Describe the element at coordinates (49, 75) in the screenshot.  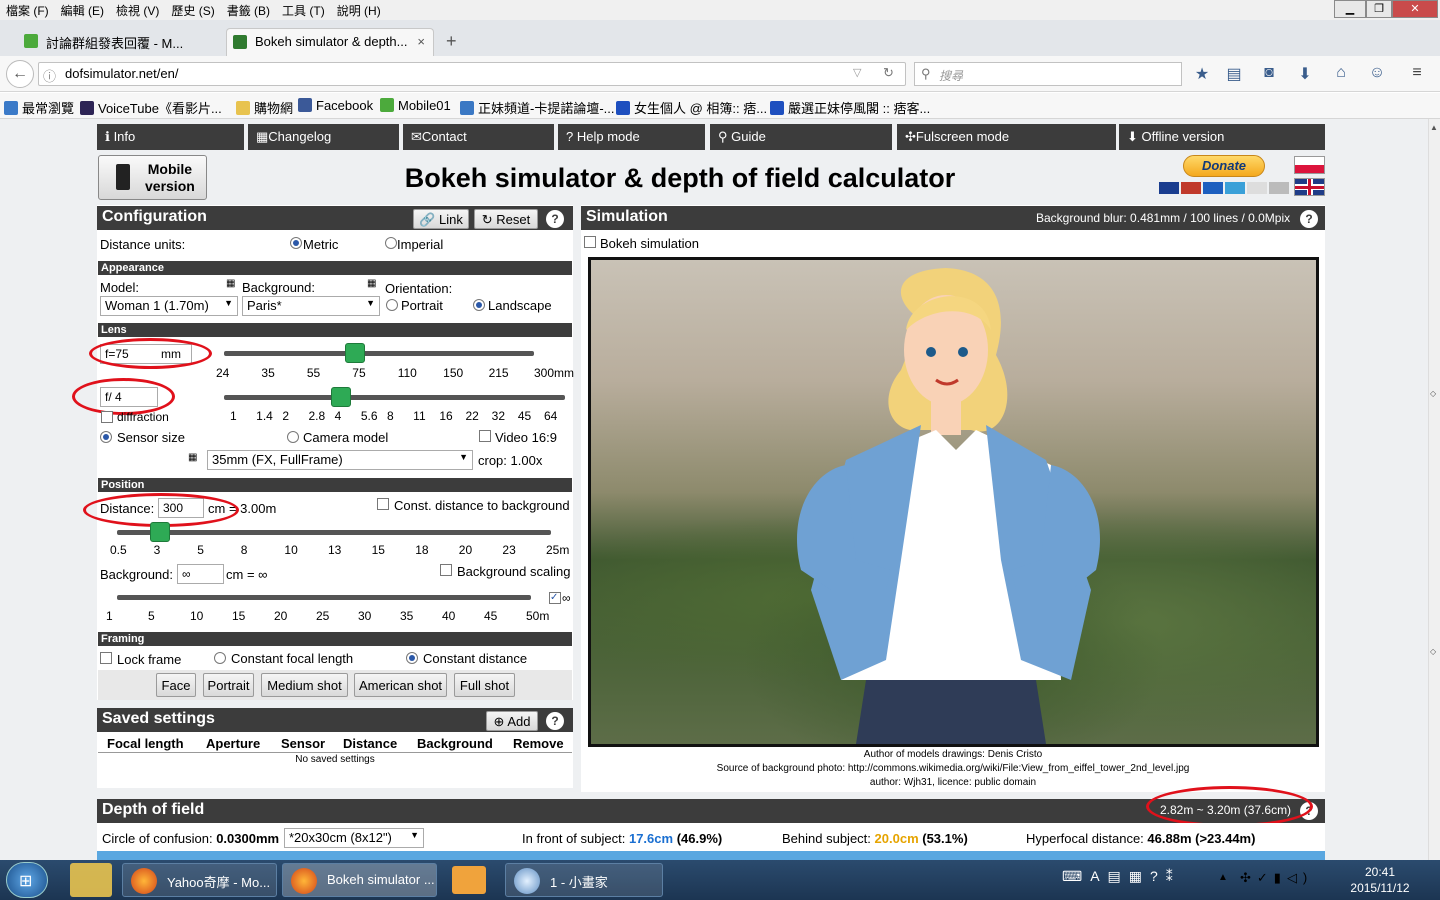
I see `info-icon: ⓘ` at that location.